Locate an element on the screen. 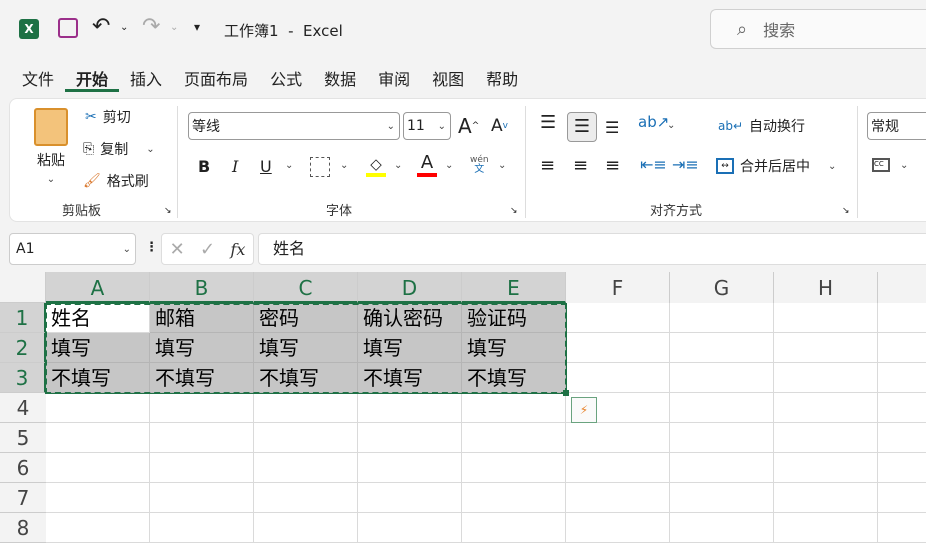 Image resolution: width=926 pixels, height=543 pixels. increase-font-size-button: A ^ is located at coordinates (468, 126).